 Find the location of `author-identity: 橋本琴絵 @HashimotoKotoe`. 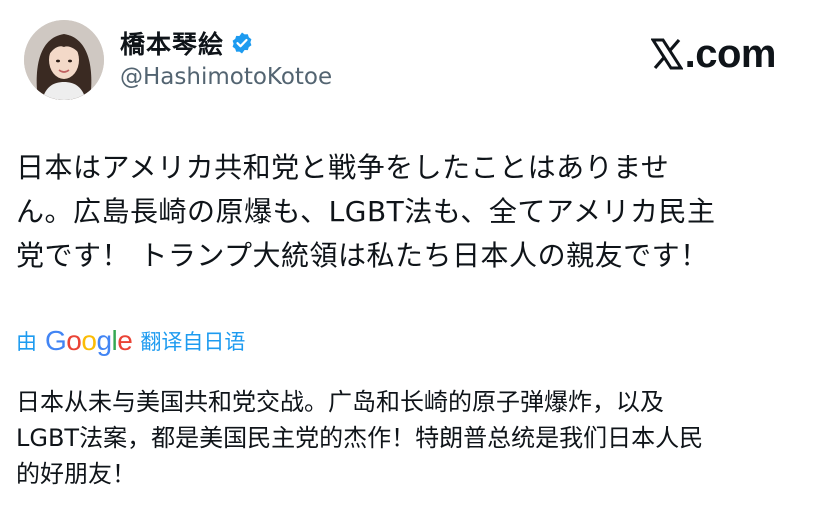

author-identity: 橋本琴絵 @HashimotoKotoe is located at coordinates (226, 58).